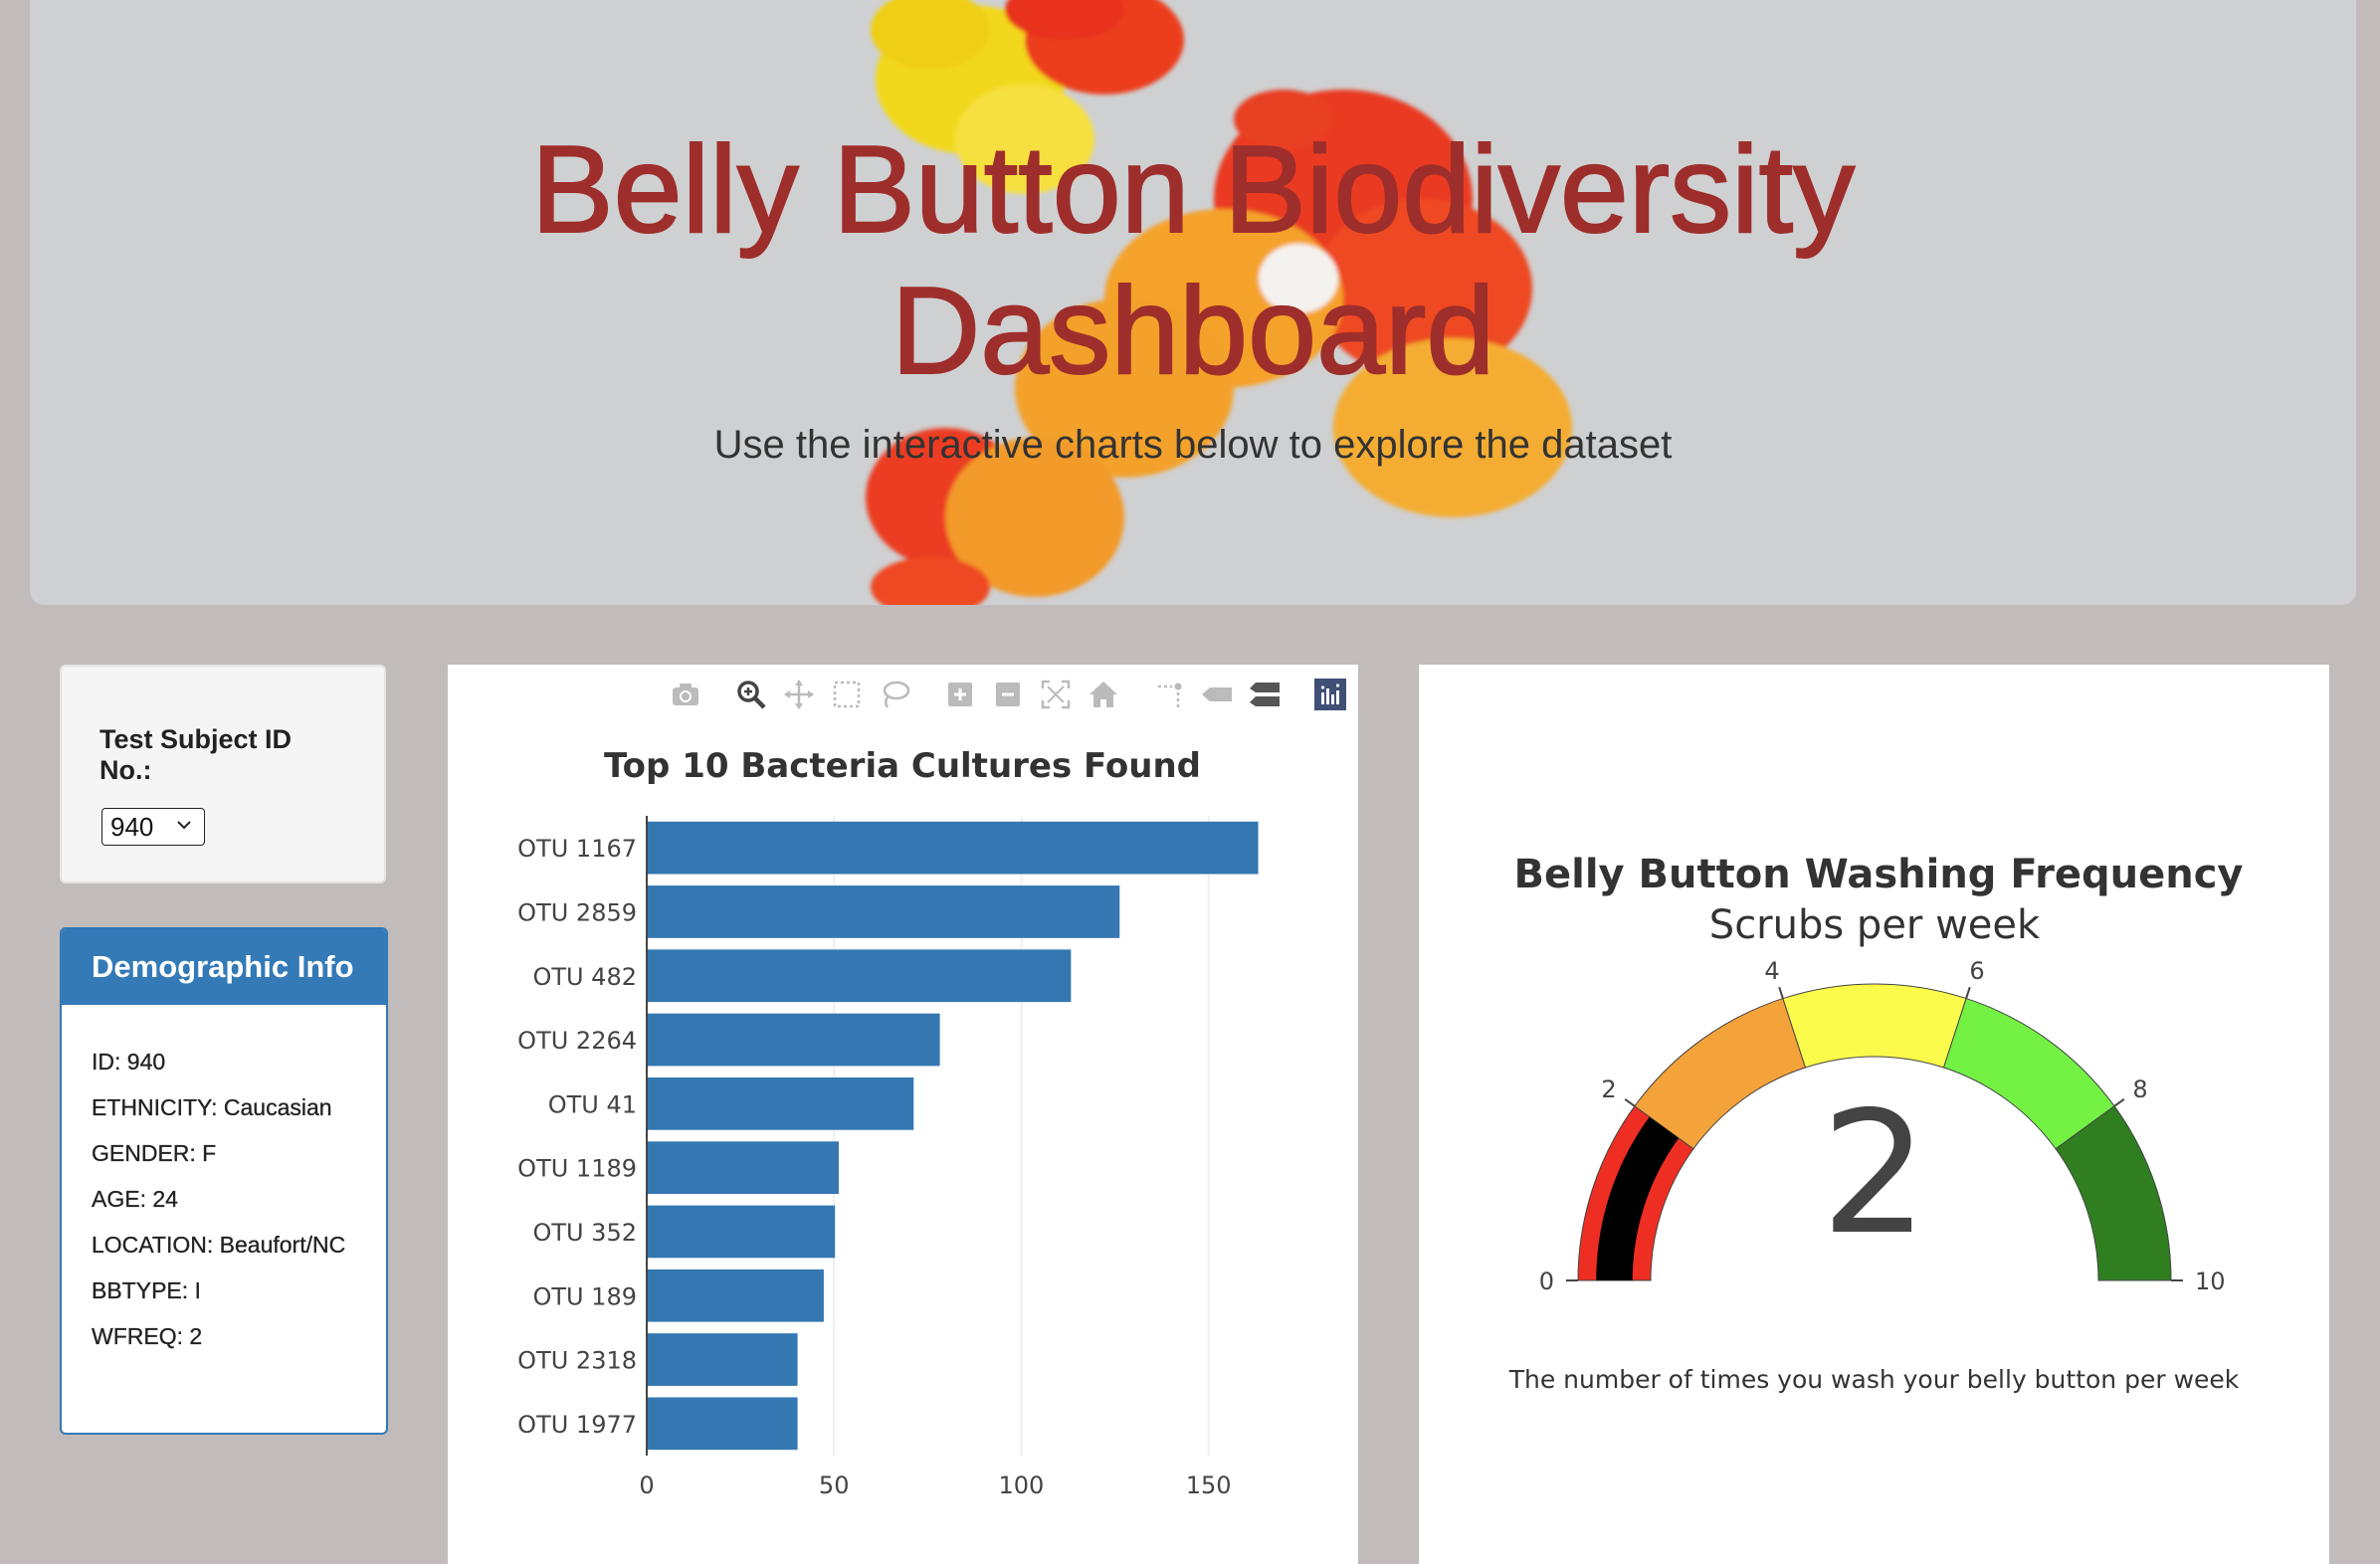 This screenshot has height=1564, width=2380. I want to click on bar-chart-title: Top 10 Bacteria Cultures Found, so click(902, 766).